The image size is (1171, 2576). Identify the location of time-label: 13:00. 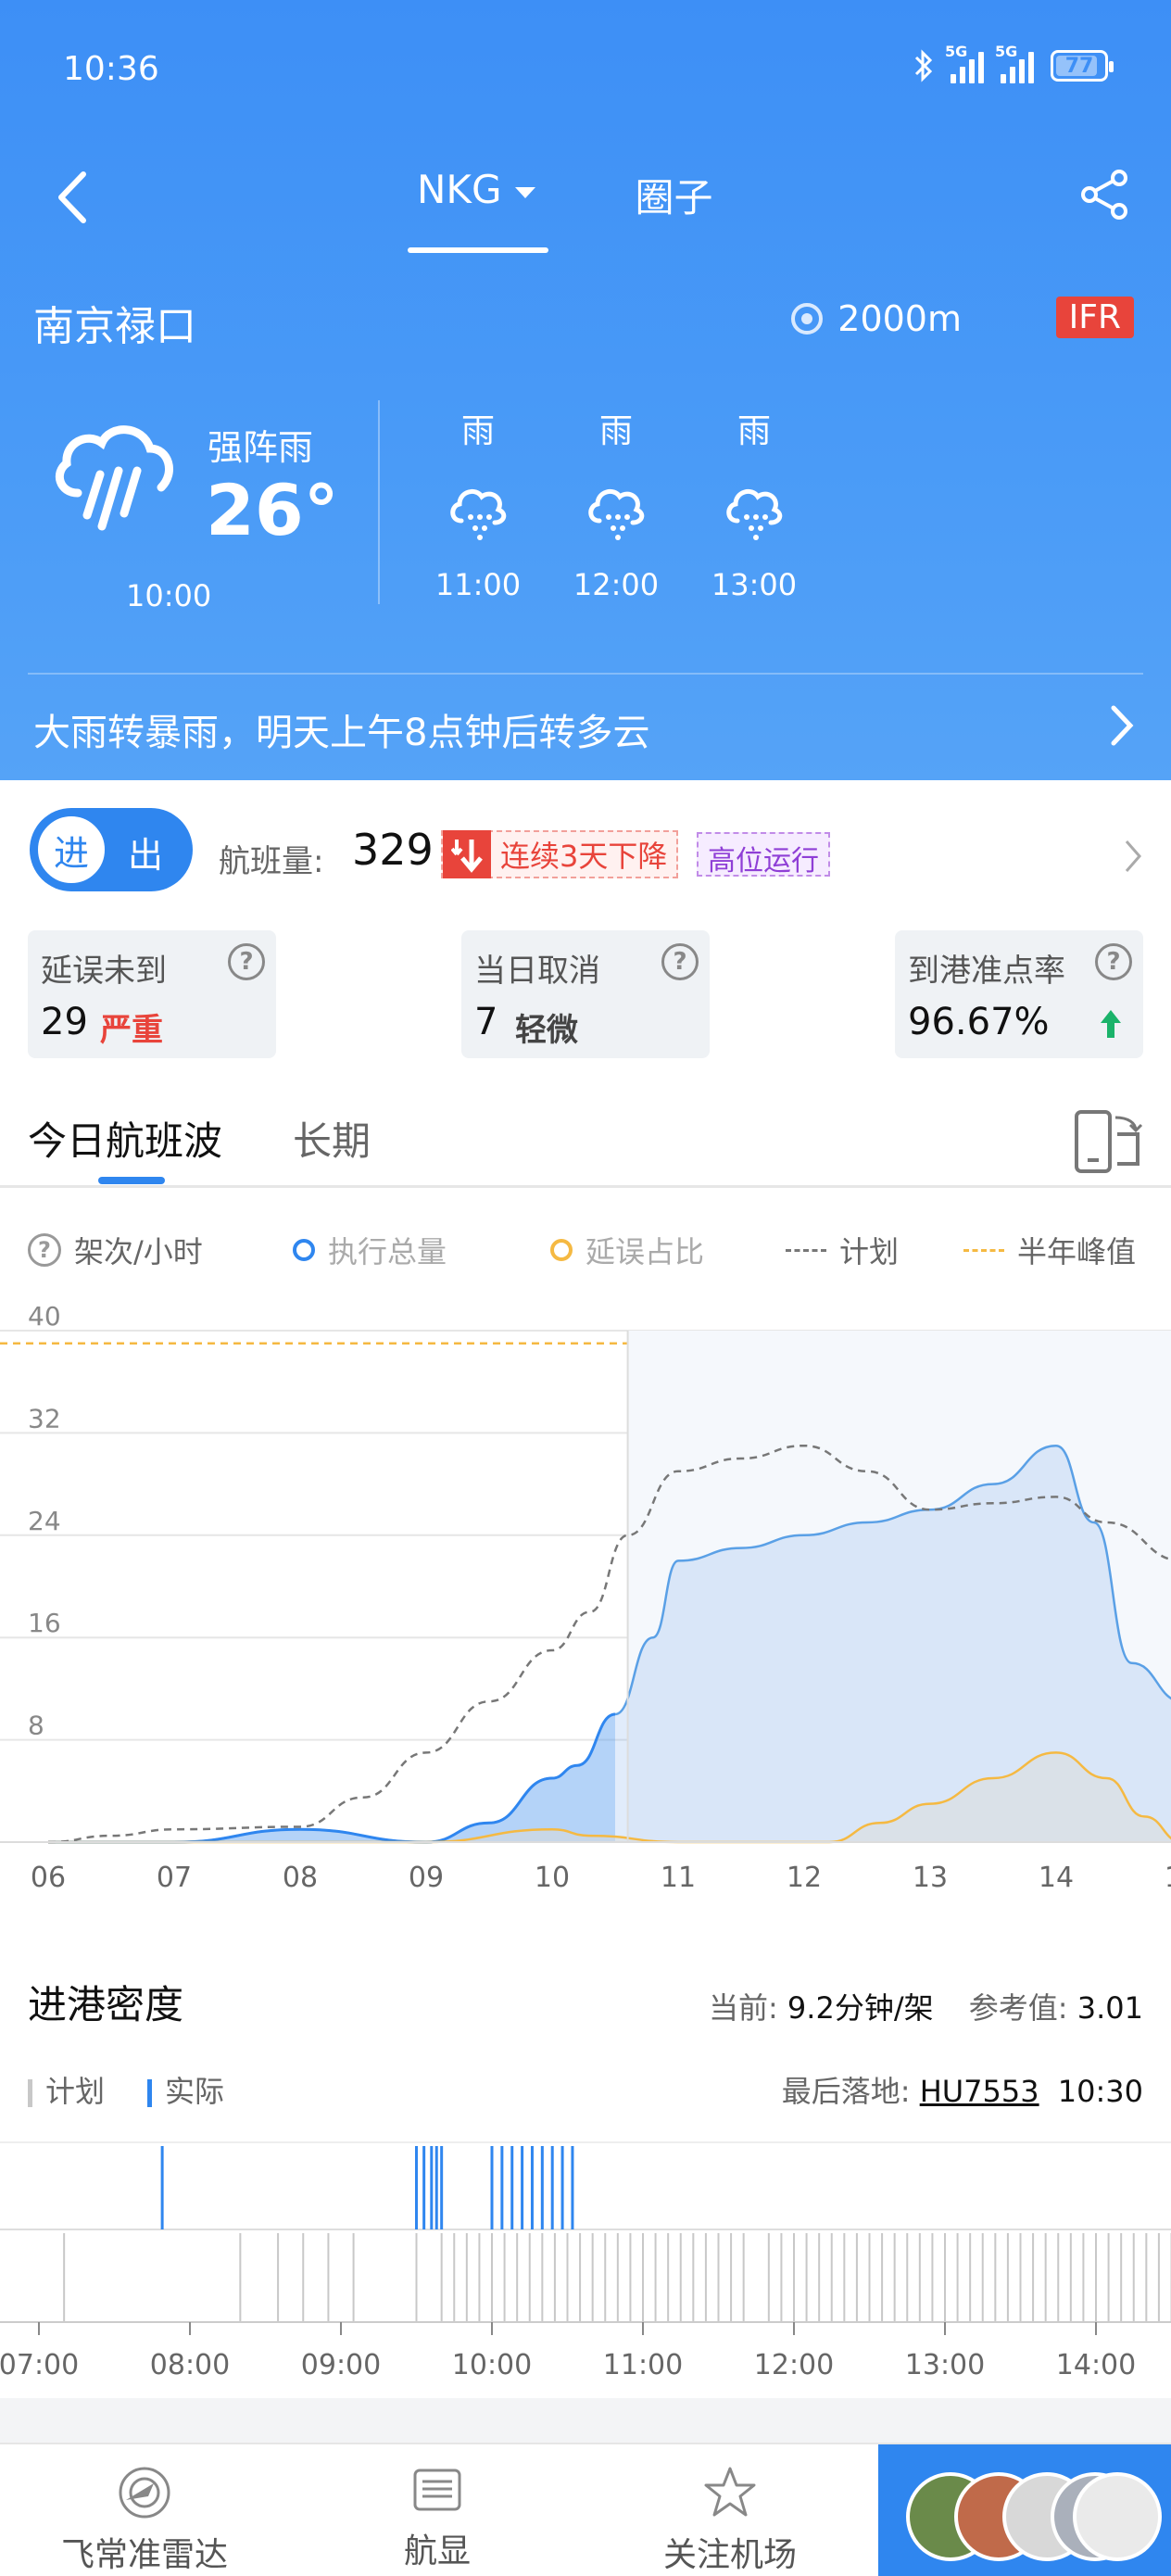
(945, 2365).